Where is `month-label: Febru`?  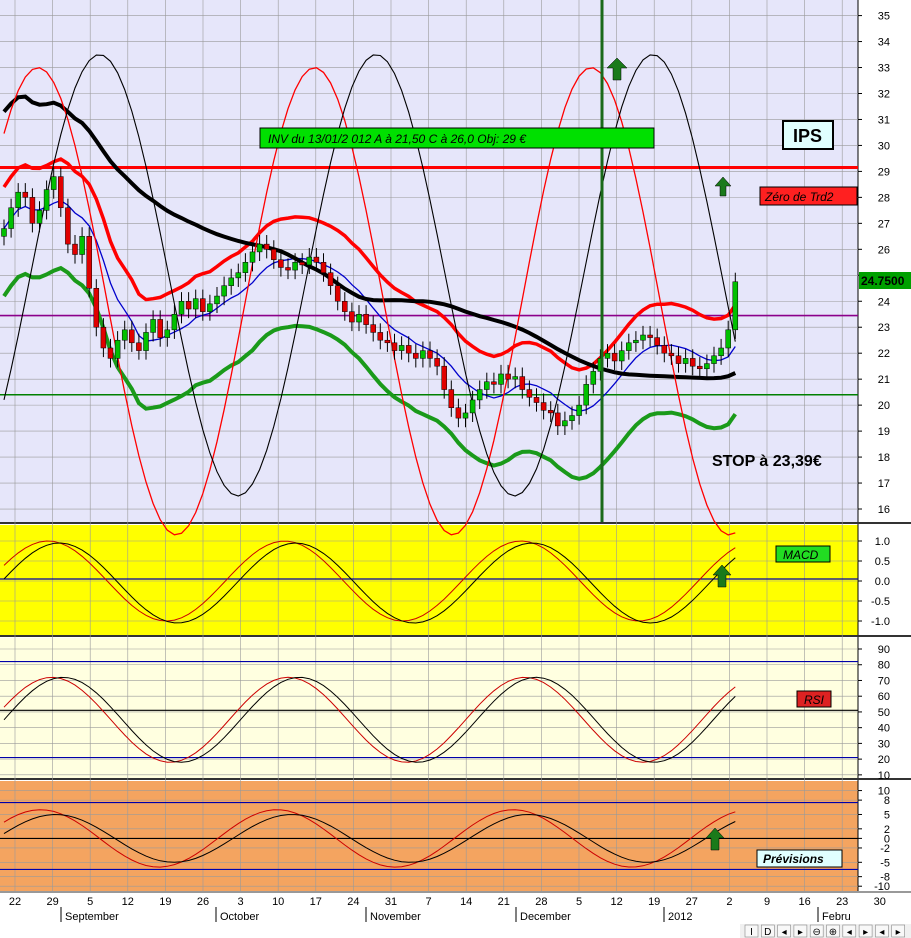
month-label: Febru is located at coordinates (836, 917).